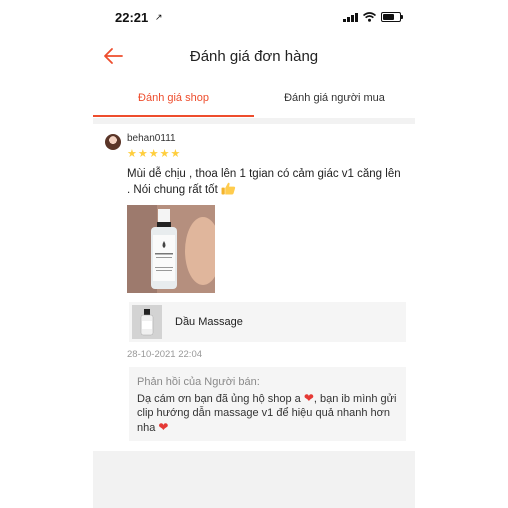  Describe the element at coordinates (132, 17) in the screenshot. I see `status-time: 22:21` at that location.